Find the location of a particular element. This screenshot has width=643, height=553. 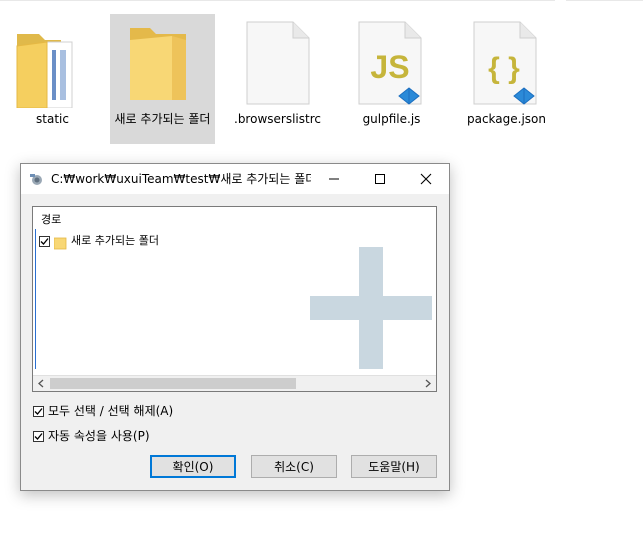

tree-item-label: 새로 추가되는 폴더 is located at coordinates (115, 240).